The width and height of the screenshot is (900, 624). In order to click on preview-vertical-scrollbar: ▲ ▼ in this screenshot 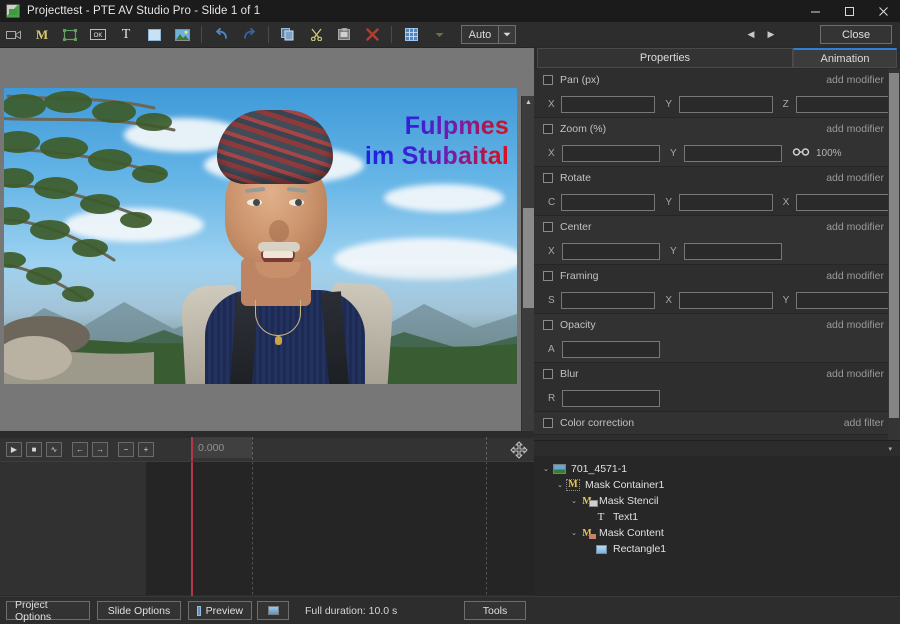, I will do `click(527, 263)`.